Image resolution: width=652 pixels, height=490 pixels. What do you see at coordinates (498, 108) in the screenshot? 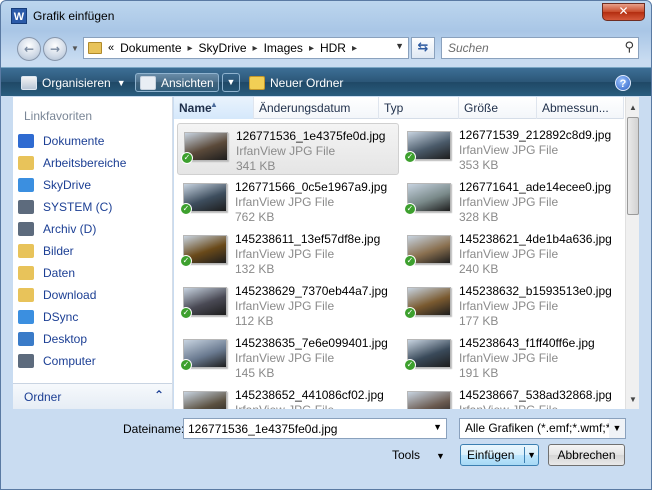
I see `column-header-size: Größe` at bounding box center [498, 108].